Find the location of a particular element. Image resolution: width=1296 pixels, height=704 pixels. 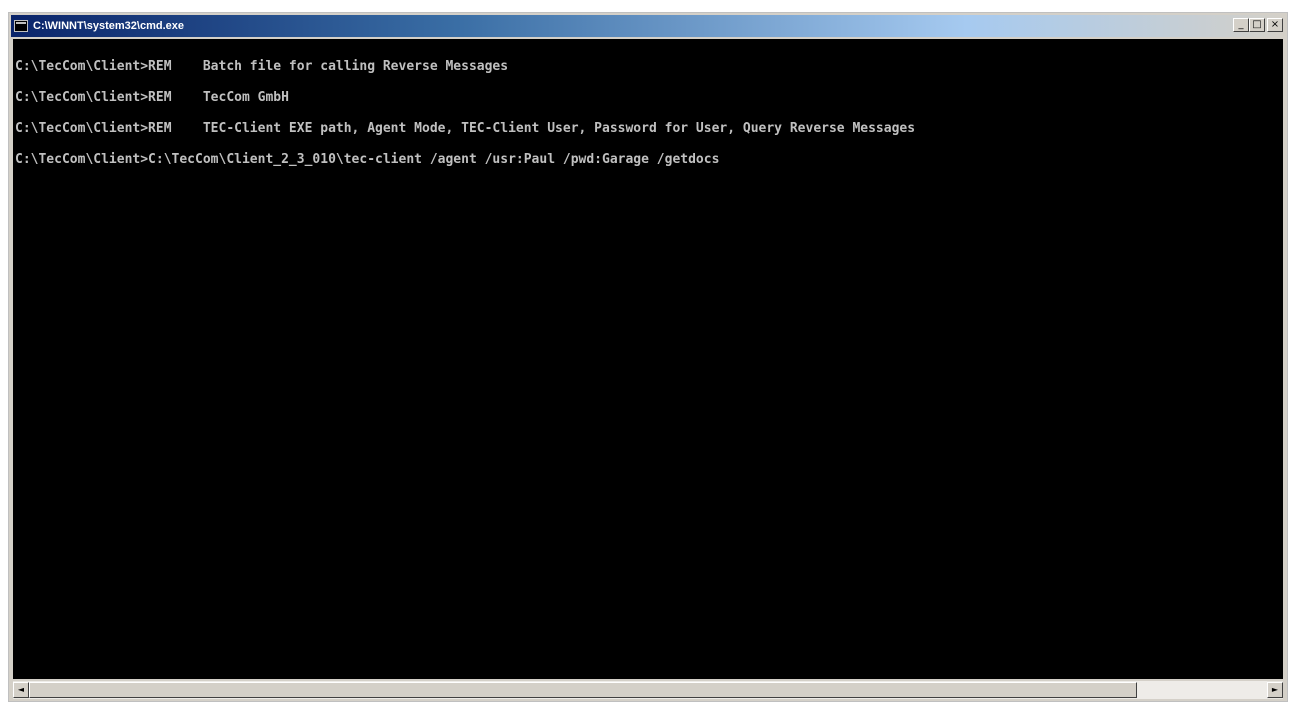

scroll-thumb is located at coordinates (583, 690).